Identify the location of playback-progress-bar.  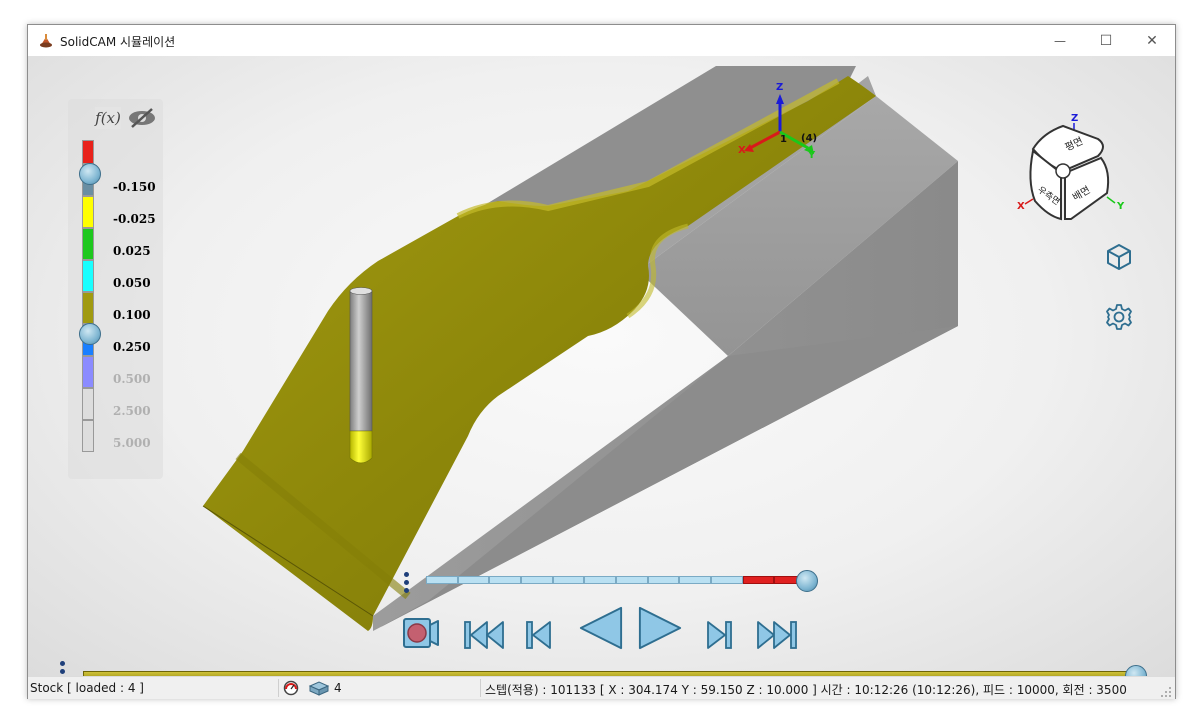
(616, 581).